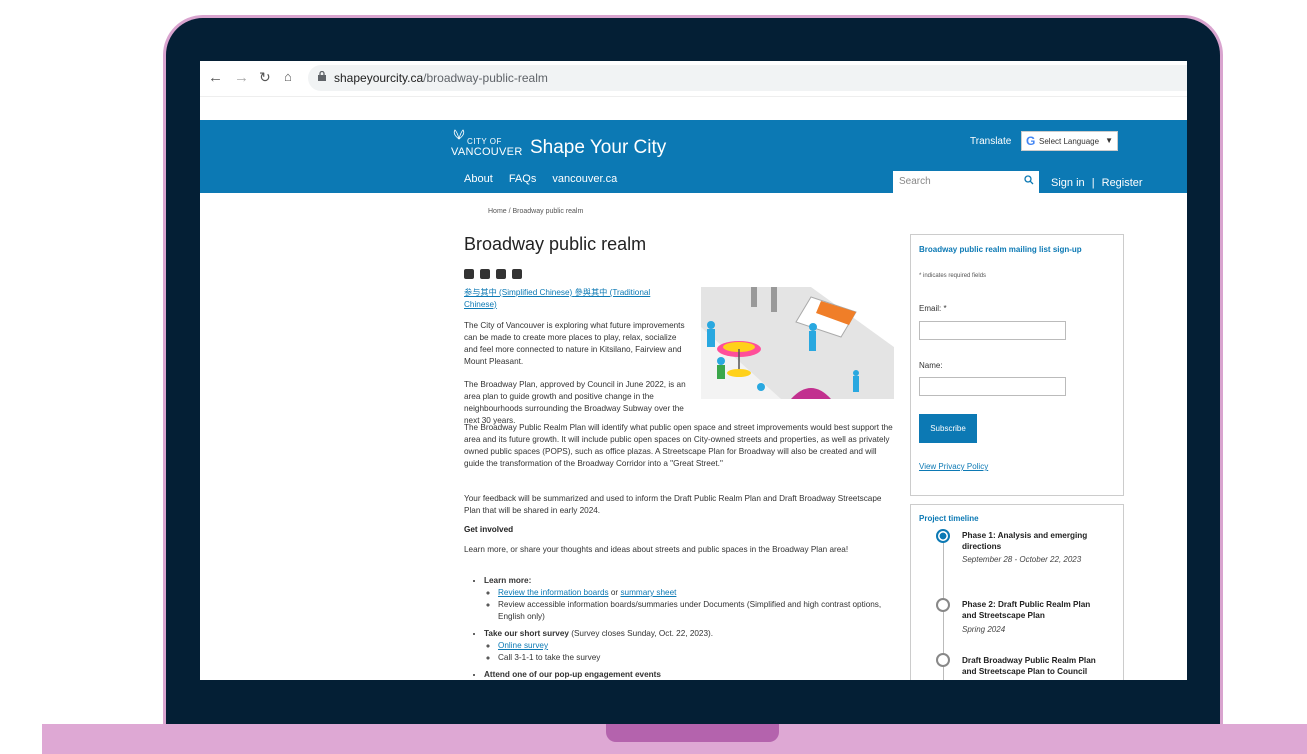 This screenshot has height=754, width=1307. I want to click on top-nav: About FAQs vancouver.ca, so click(547, 179).